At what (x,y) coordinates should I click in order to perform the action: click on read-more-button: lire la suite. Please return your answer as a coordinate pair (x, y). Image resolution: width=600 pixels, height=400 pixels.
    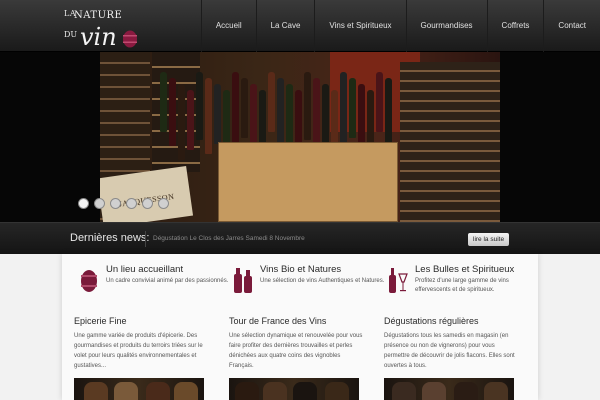
    Looking at the image, I should click on (489, 239).